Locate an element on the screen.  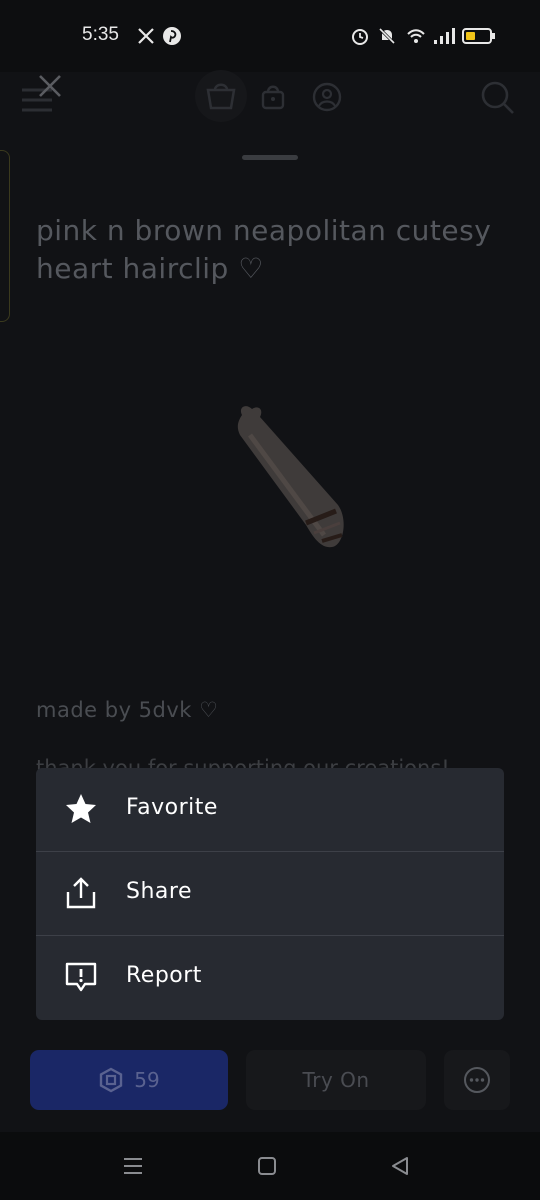
robux-icon is located at coordinates (111, 1080).